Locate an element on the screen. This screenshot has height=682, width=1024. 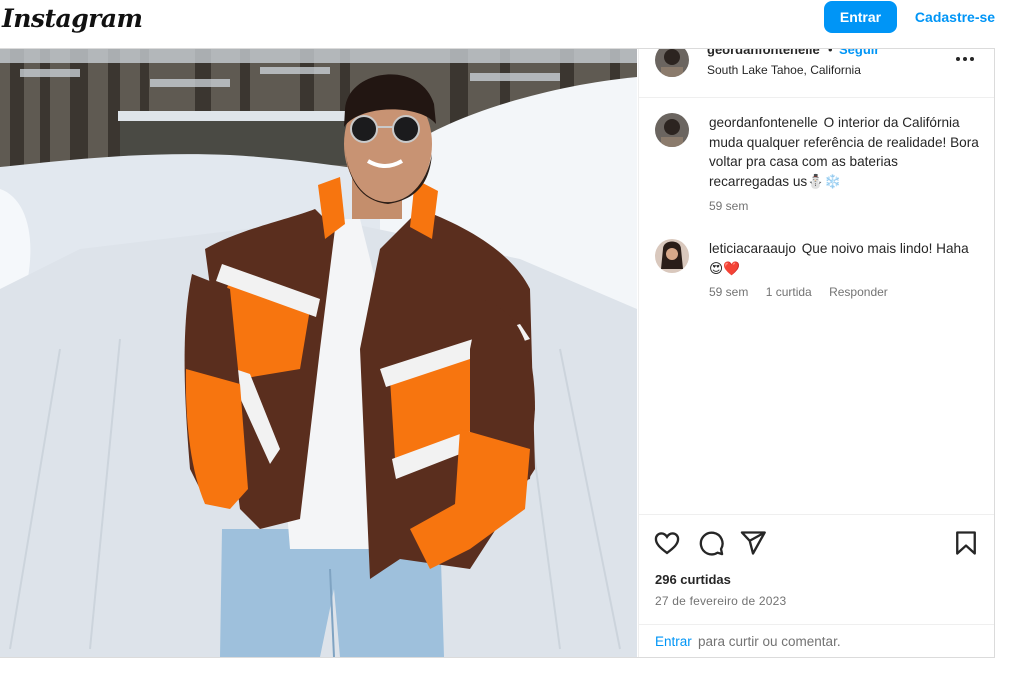
action-bar is located at coordinates (816, 535).